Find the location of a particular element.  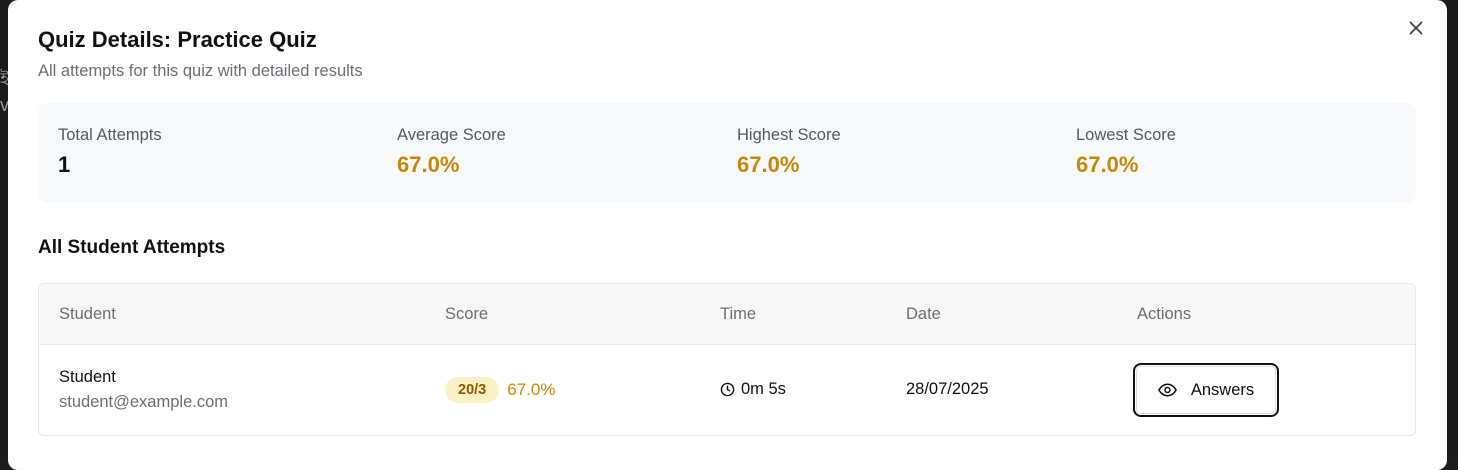

student-cell: Student student@example.com is located at coordinates (143, 389).